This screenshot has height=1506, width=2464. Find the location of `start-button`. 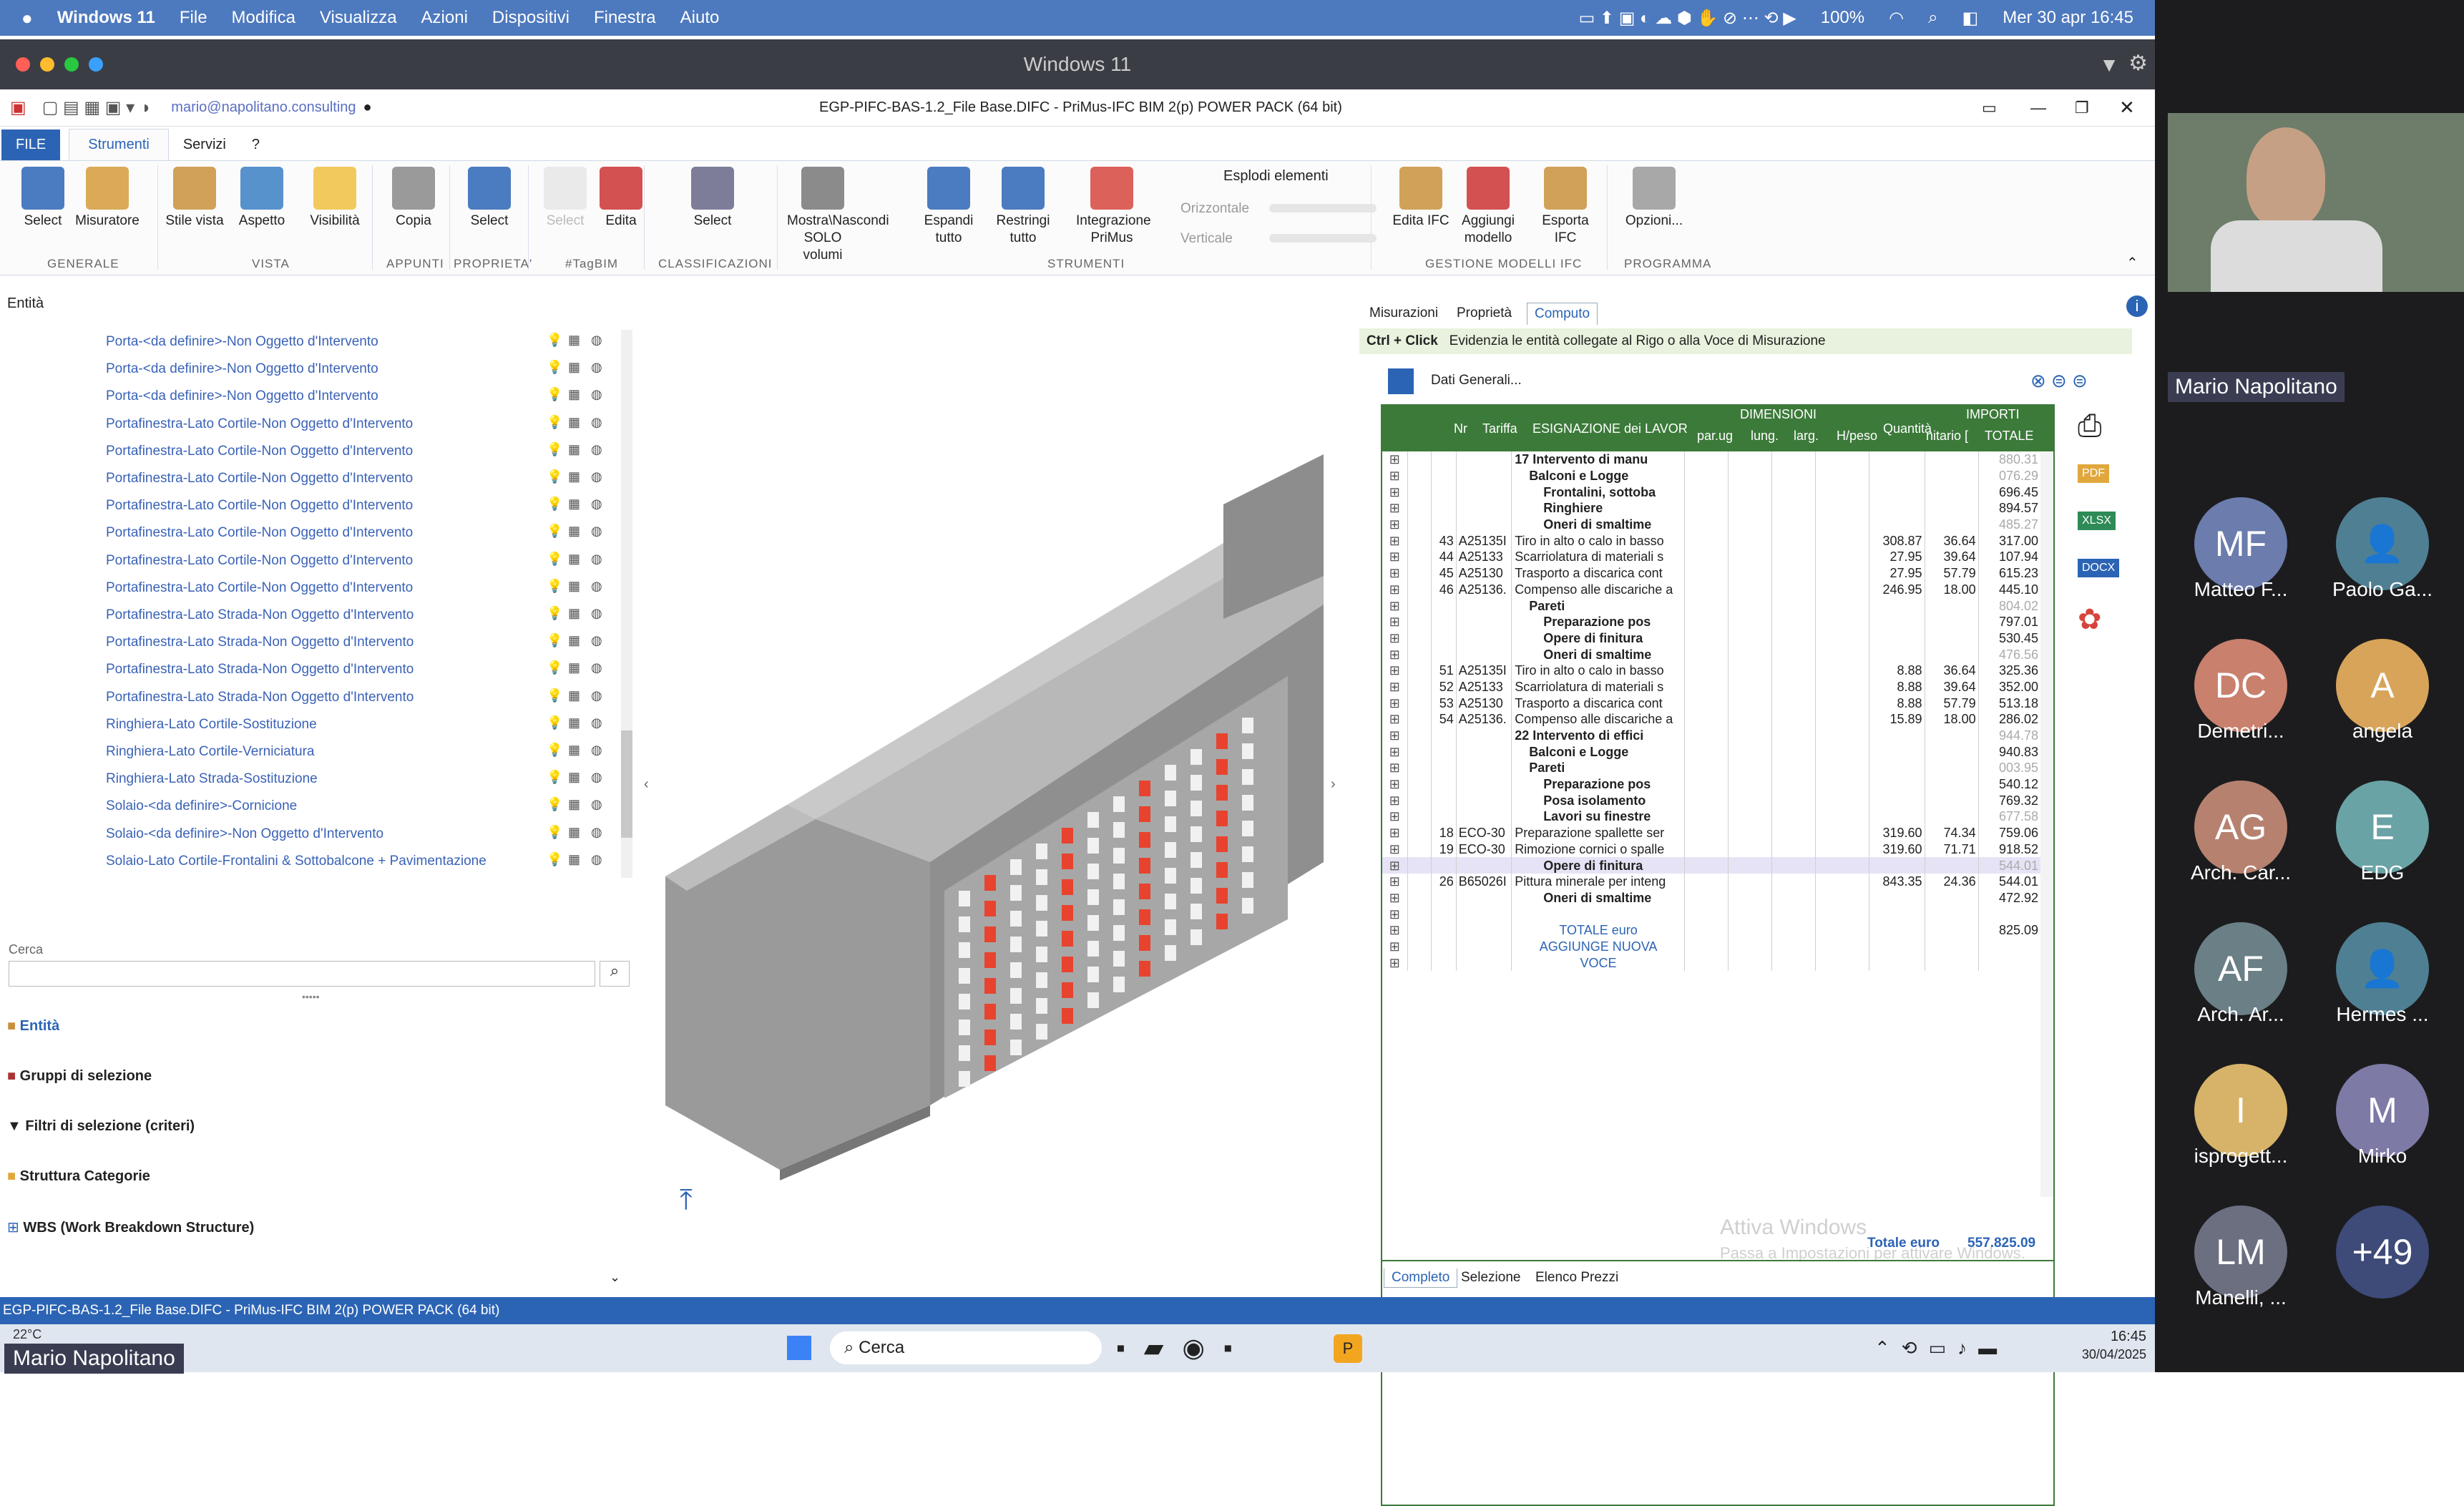

start-button is located at coordinates (799, 1348).